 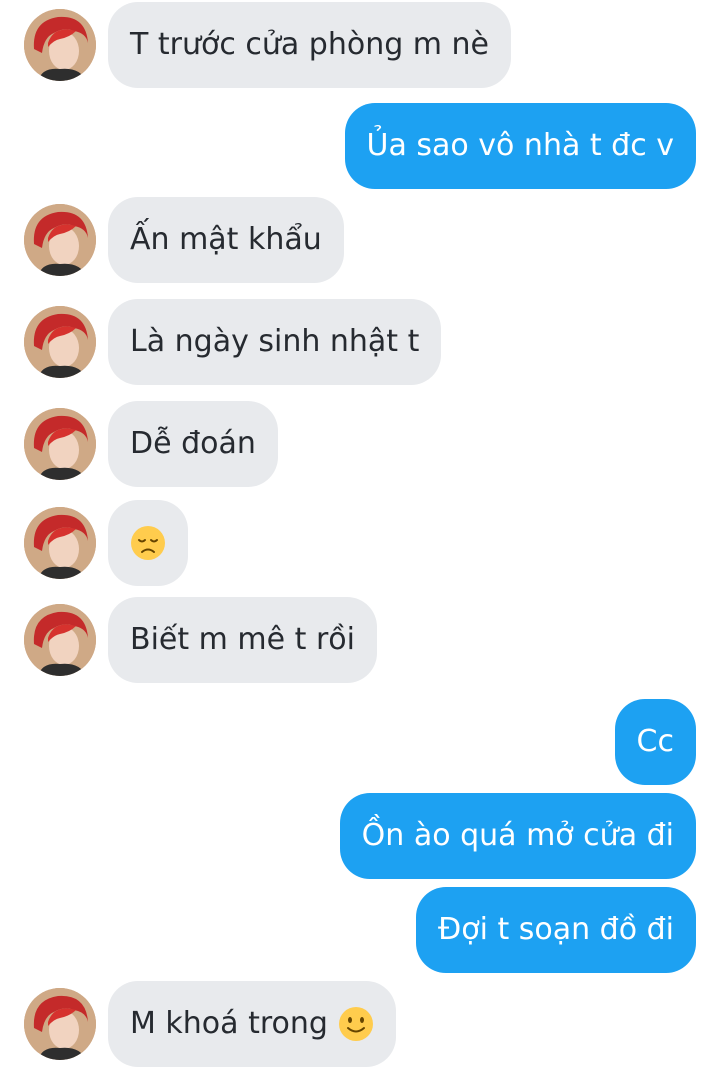 I want to click on message-row: M khoá trong, so click(x=360, y=1024).